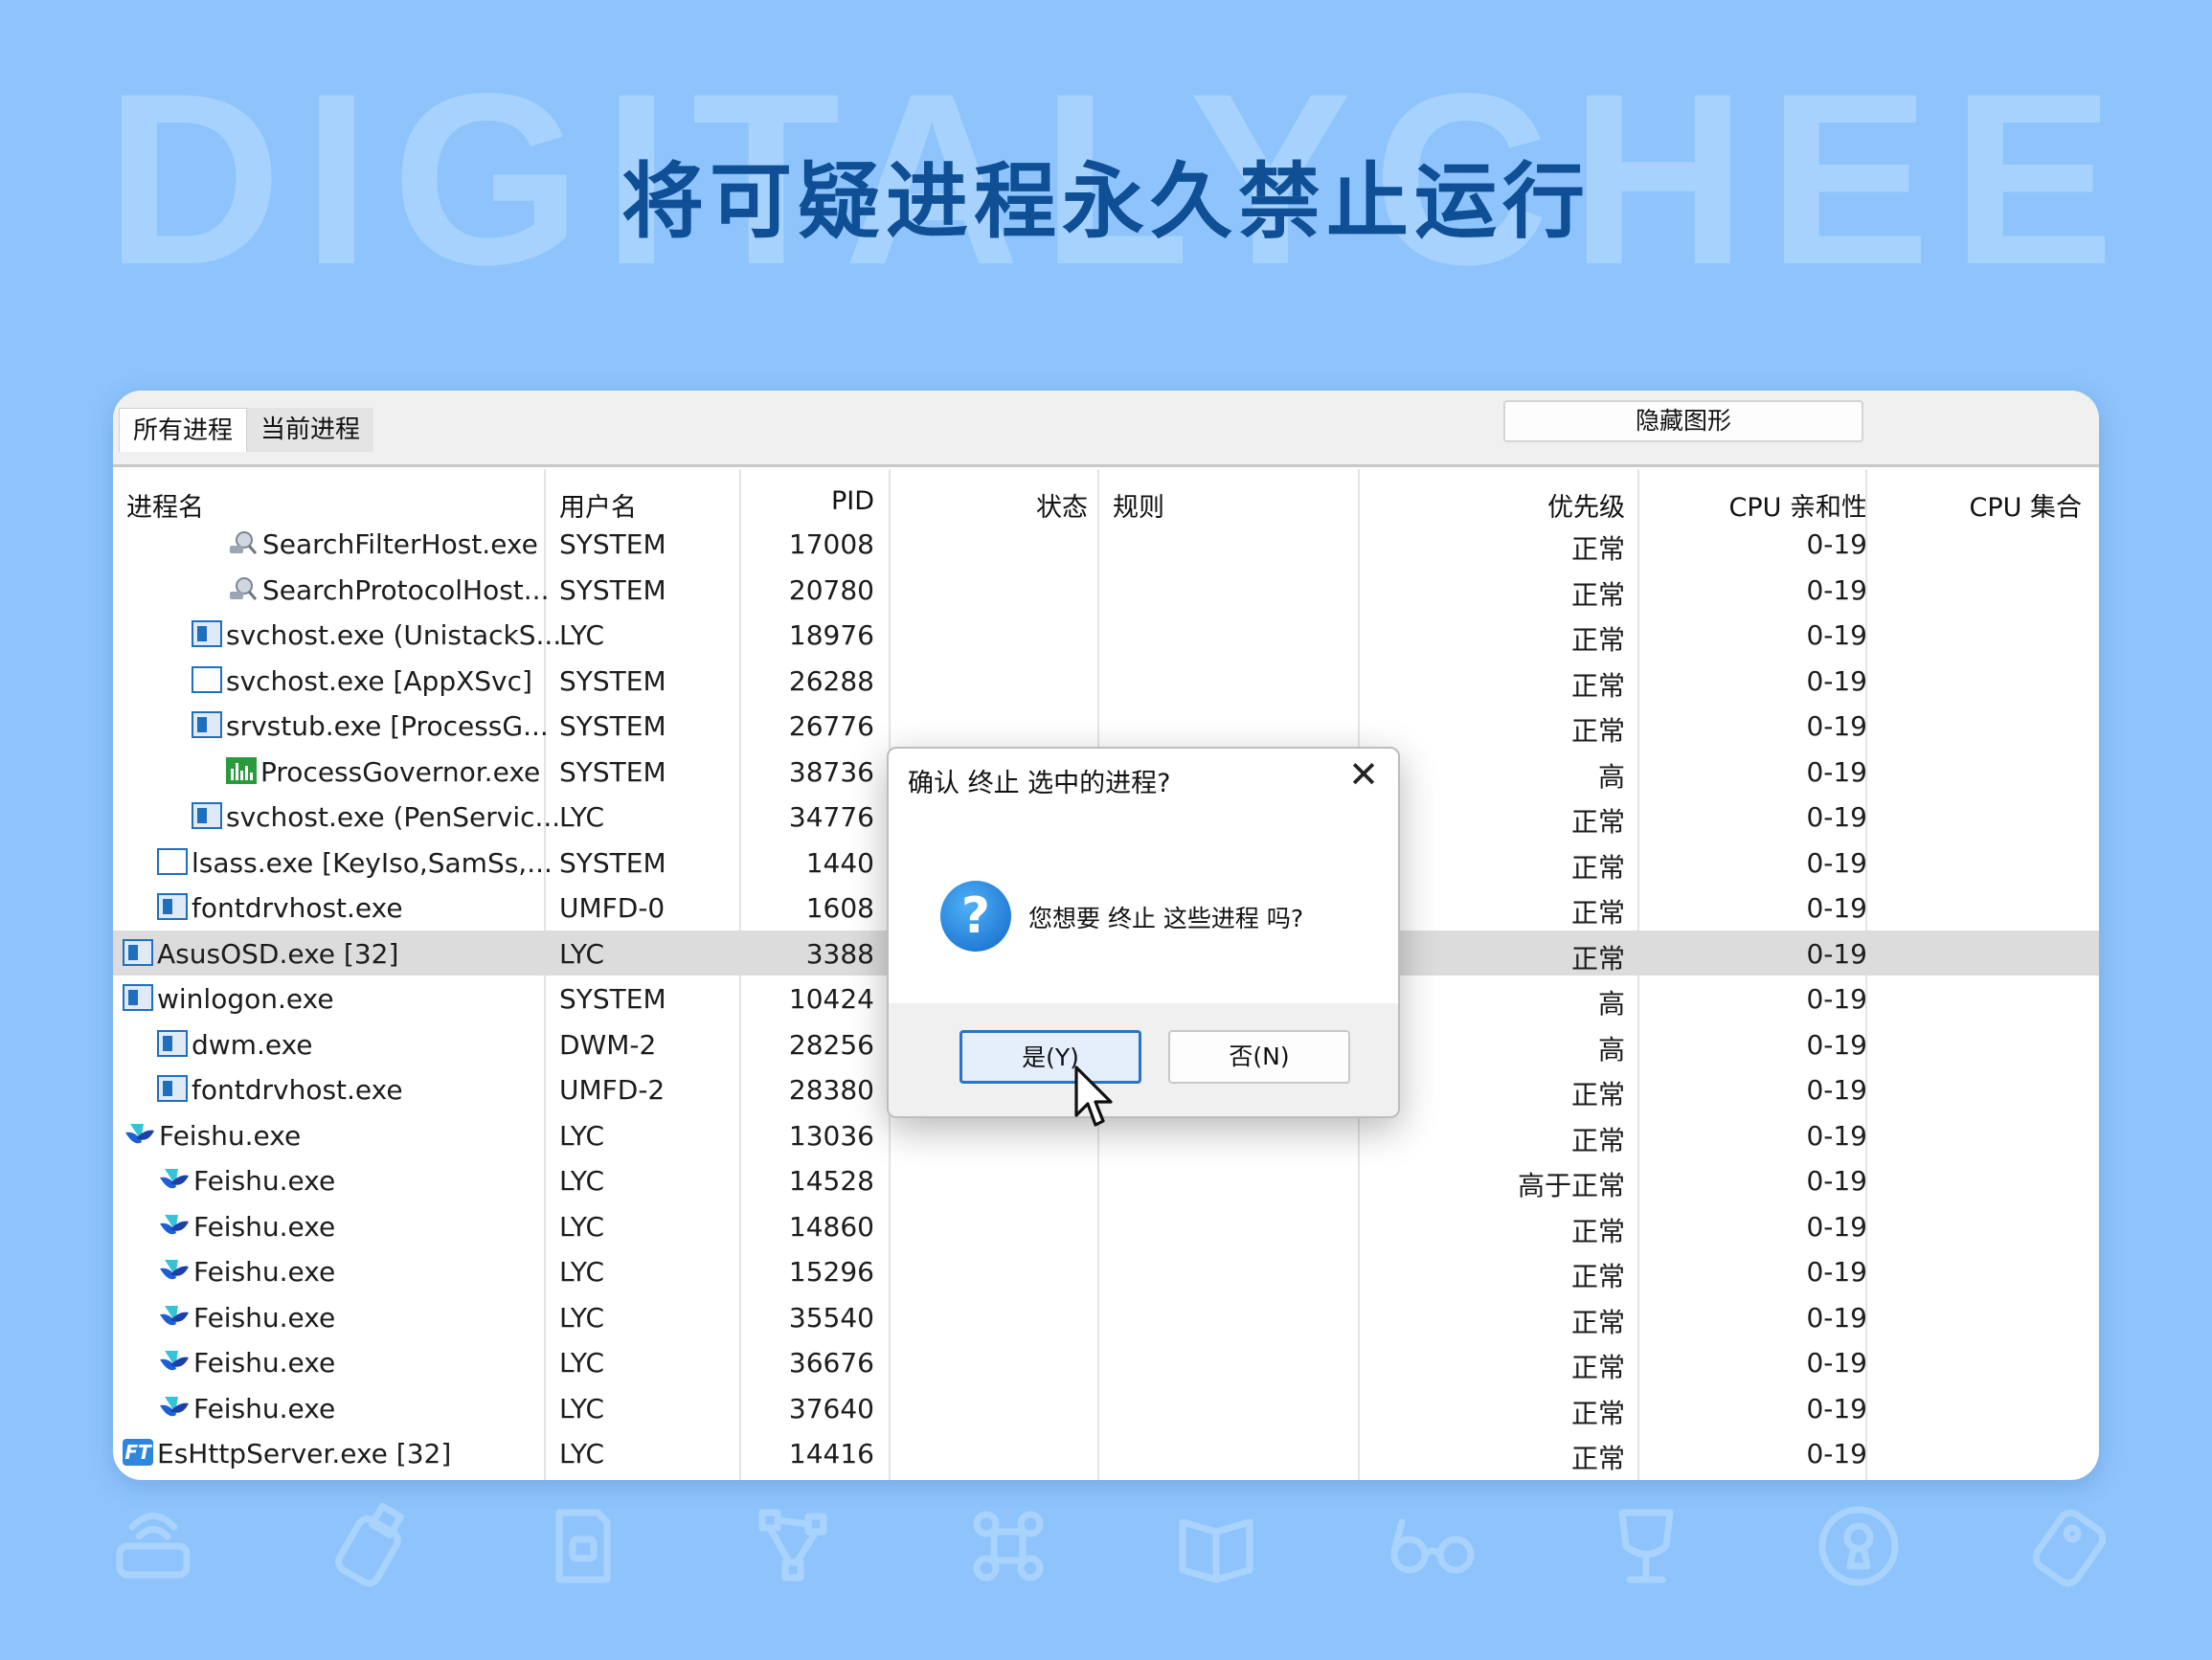 Image resolution: width=2212 pixels, height=1660 pixels. I want to click on table-row: Feishu.exe LYC 35540 正常 0-19, so click(1106, 1317).